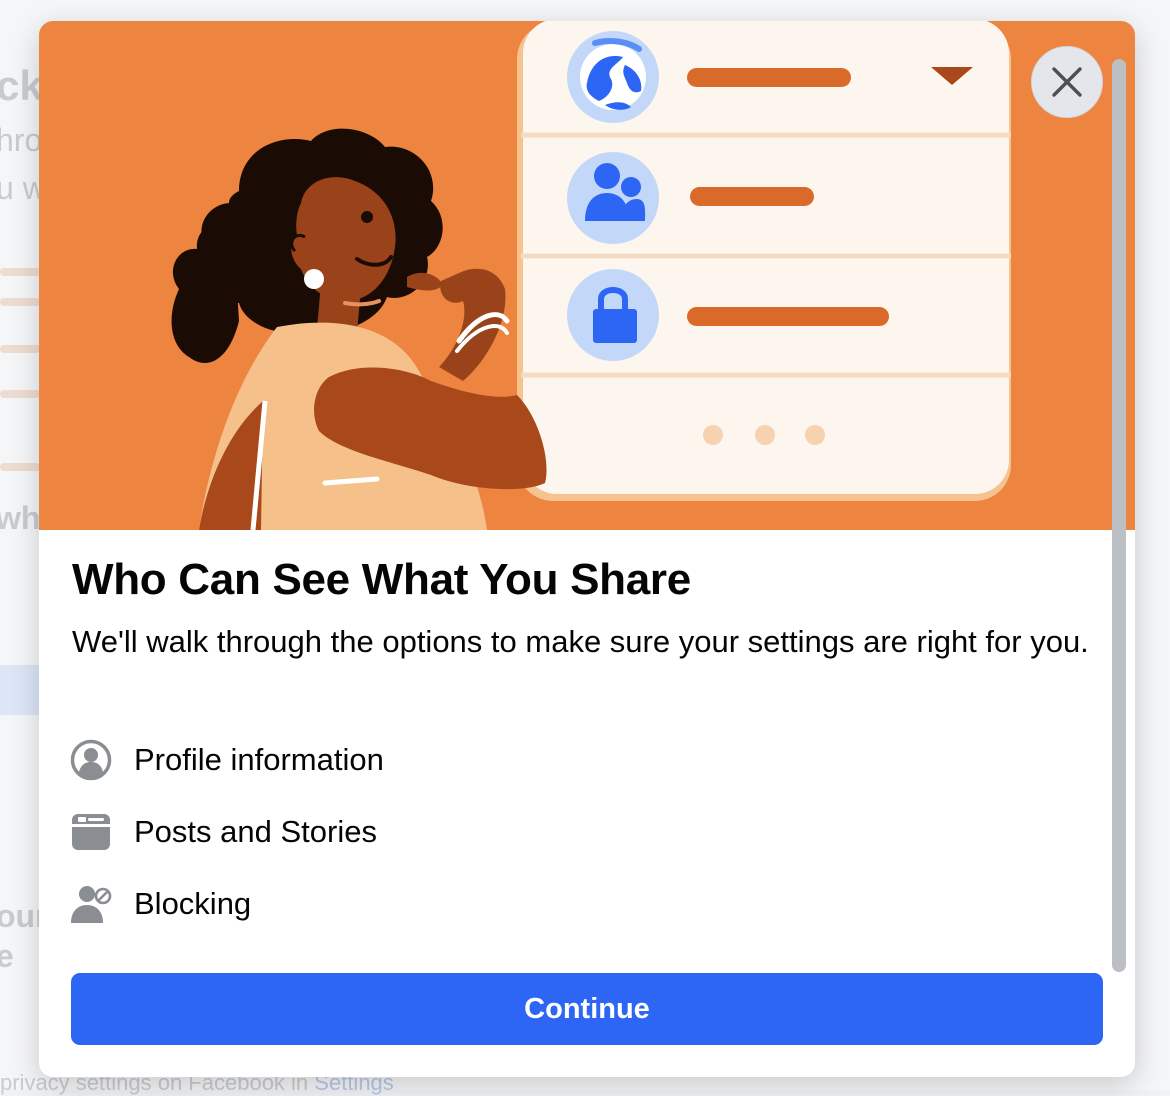  Describe the element at coordinates (613, 315) in the screenshot. I see `lock-icon` at that location.